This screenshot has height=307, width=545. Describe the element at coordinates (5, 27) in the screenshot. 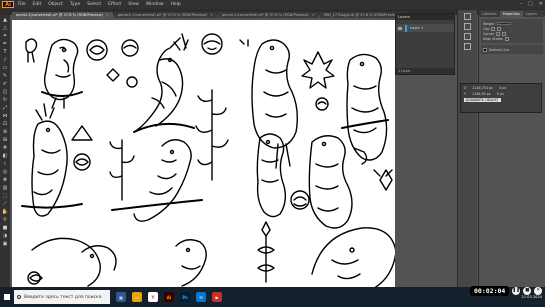

I see `direct-selection-tool-icon: △` at that location.